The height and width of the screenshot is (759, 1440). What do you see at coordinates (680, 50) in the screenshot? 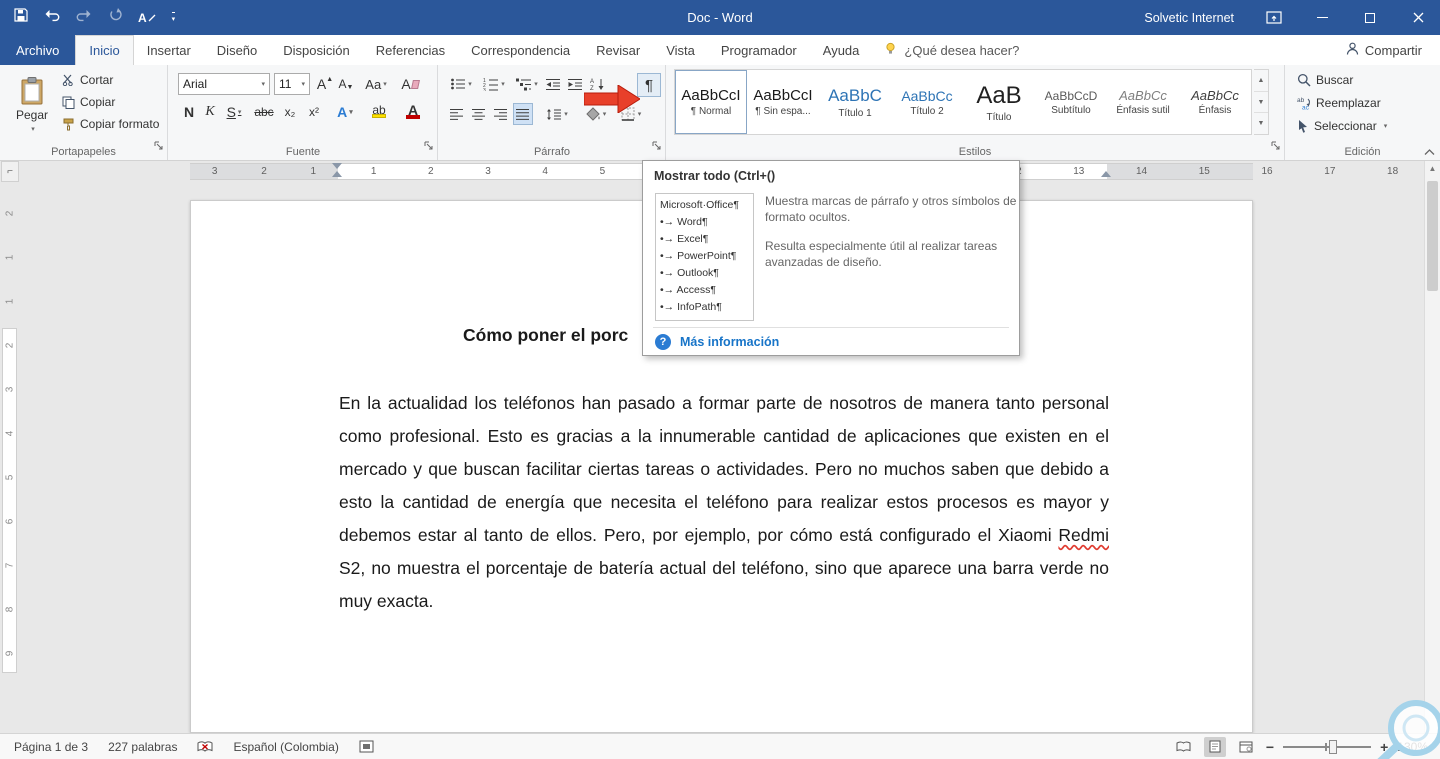
I see `tab-vista: Vista` at bounding box center [680, 50].